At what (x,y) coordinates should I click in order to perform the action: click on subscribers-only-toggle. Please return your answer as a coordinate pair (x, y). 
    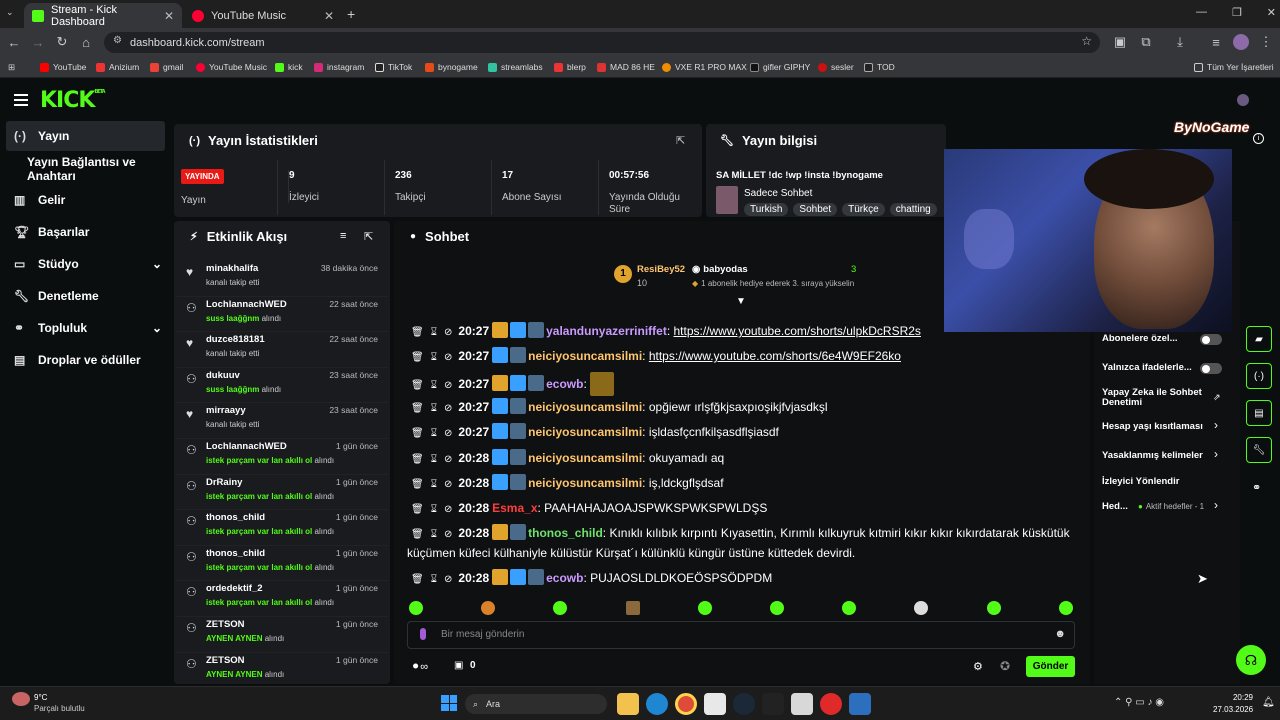
    Looking at the image, I should click on (1211, 339).